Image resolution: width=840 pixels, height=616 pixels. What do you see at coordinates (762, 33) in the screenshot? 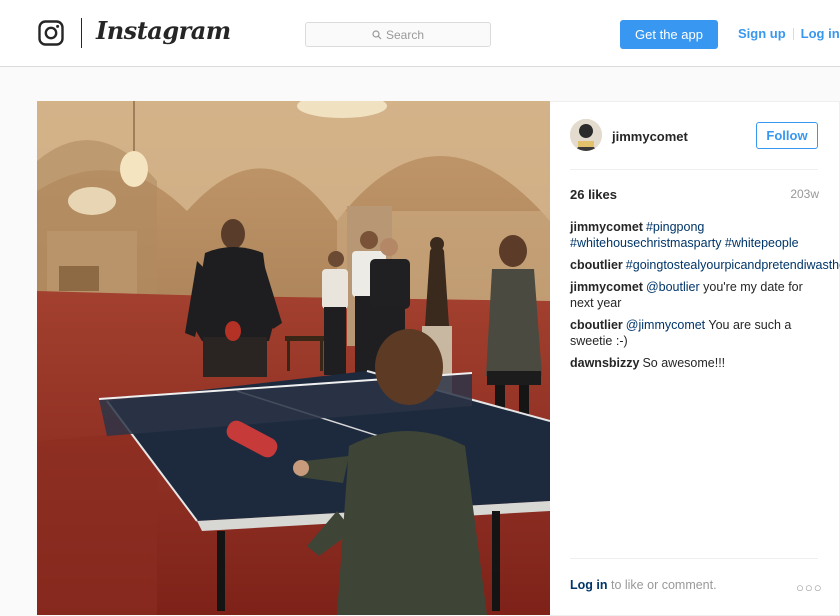
I see `sign-up-link: Sign up` at bounding box center [762, 33].